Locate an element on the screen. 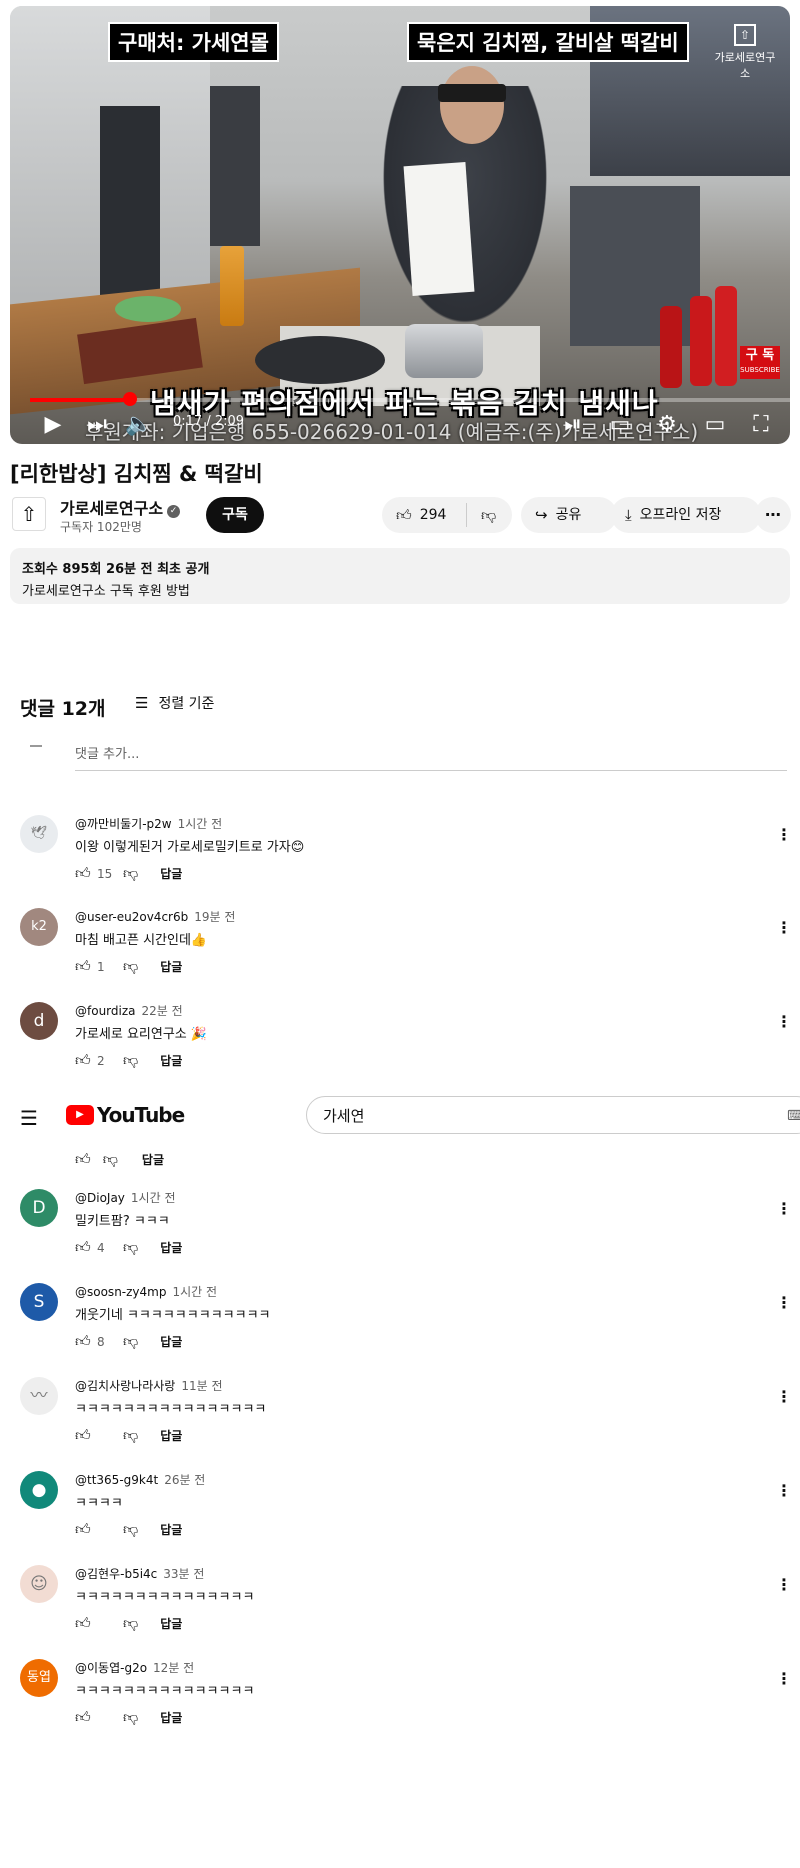 The width and height of the screenshot is (800, 1868). youtube-logo: ▶ YouTube is located at coordinates (125, 1115).